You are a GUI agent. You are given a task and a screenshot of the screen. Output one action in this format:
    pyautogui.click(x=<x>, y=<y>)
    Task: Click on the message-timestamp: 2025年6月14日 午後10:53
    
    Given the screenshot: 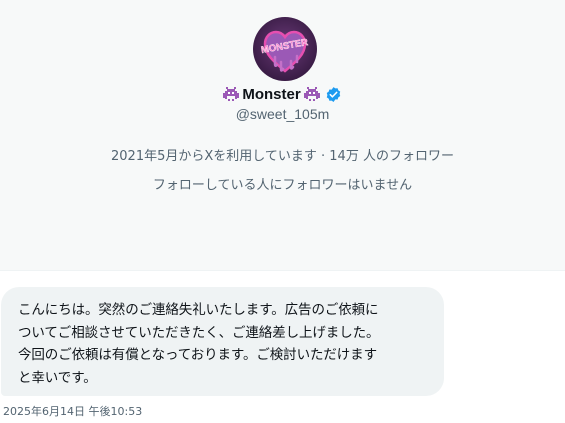 What is the action you would take?
    pyautogui.click(x=73, y=411)
    